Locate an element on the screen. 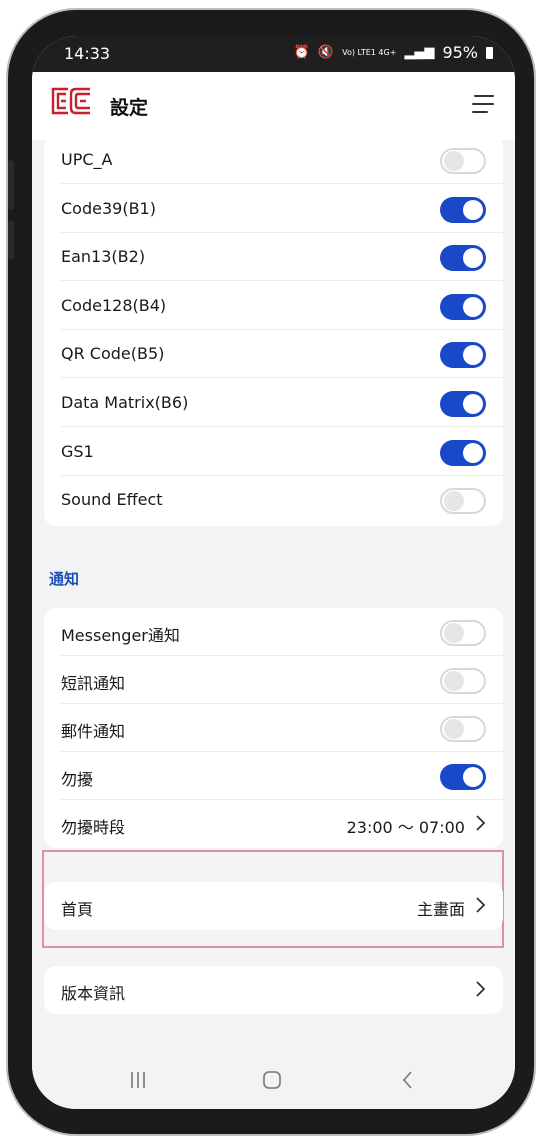 Image resolution: width=542 pixels, height=1140 pixels. dnd-period-label: 勿擾時段 is located at coordinates (93, 827).